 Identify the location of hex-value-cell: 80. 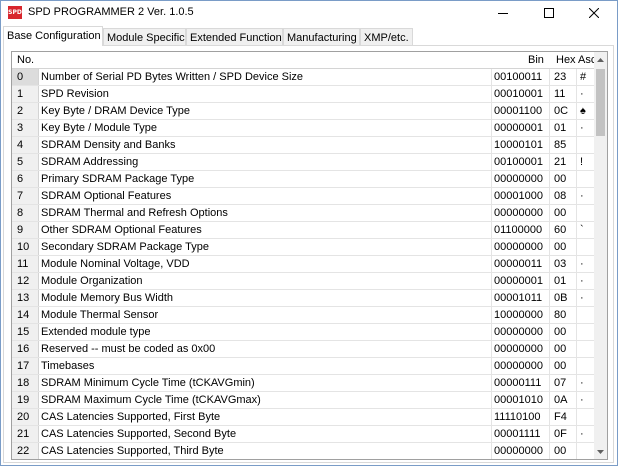
(563, 315).